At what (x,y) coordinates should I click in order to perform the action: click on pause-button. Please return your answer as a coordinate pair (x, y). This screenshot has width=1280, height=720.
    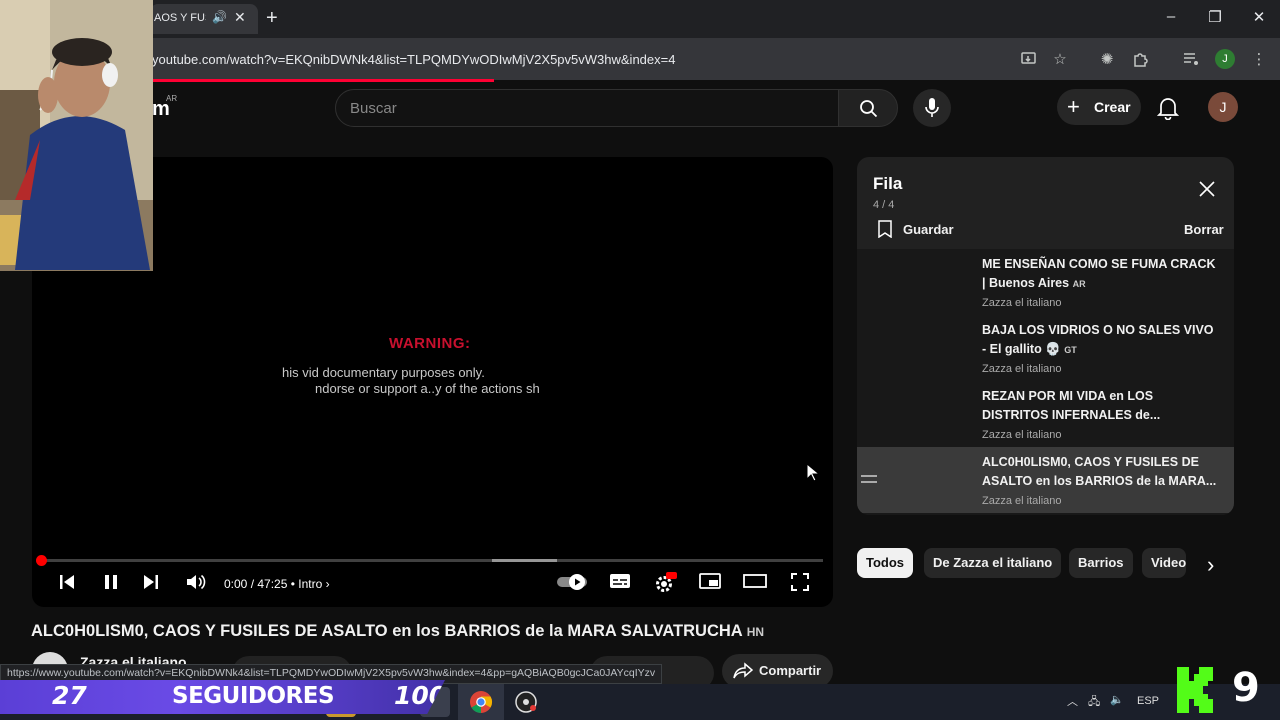
    Looking at the image, I should click on (111, 584).